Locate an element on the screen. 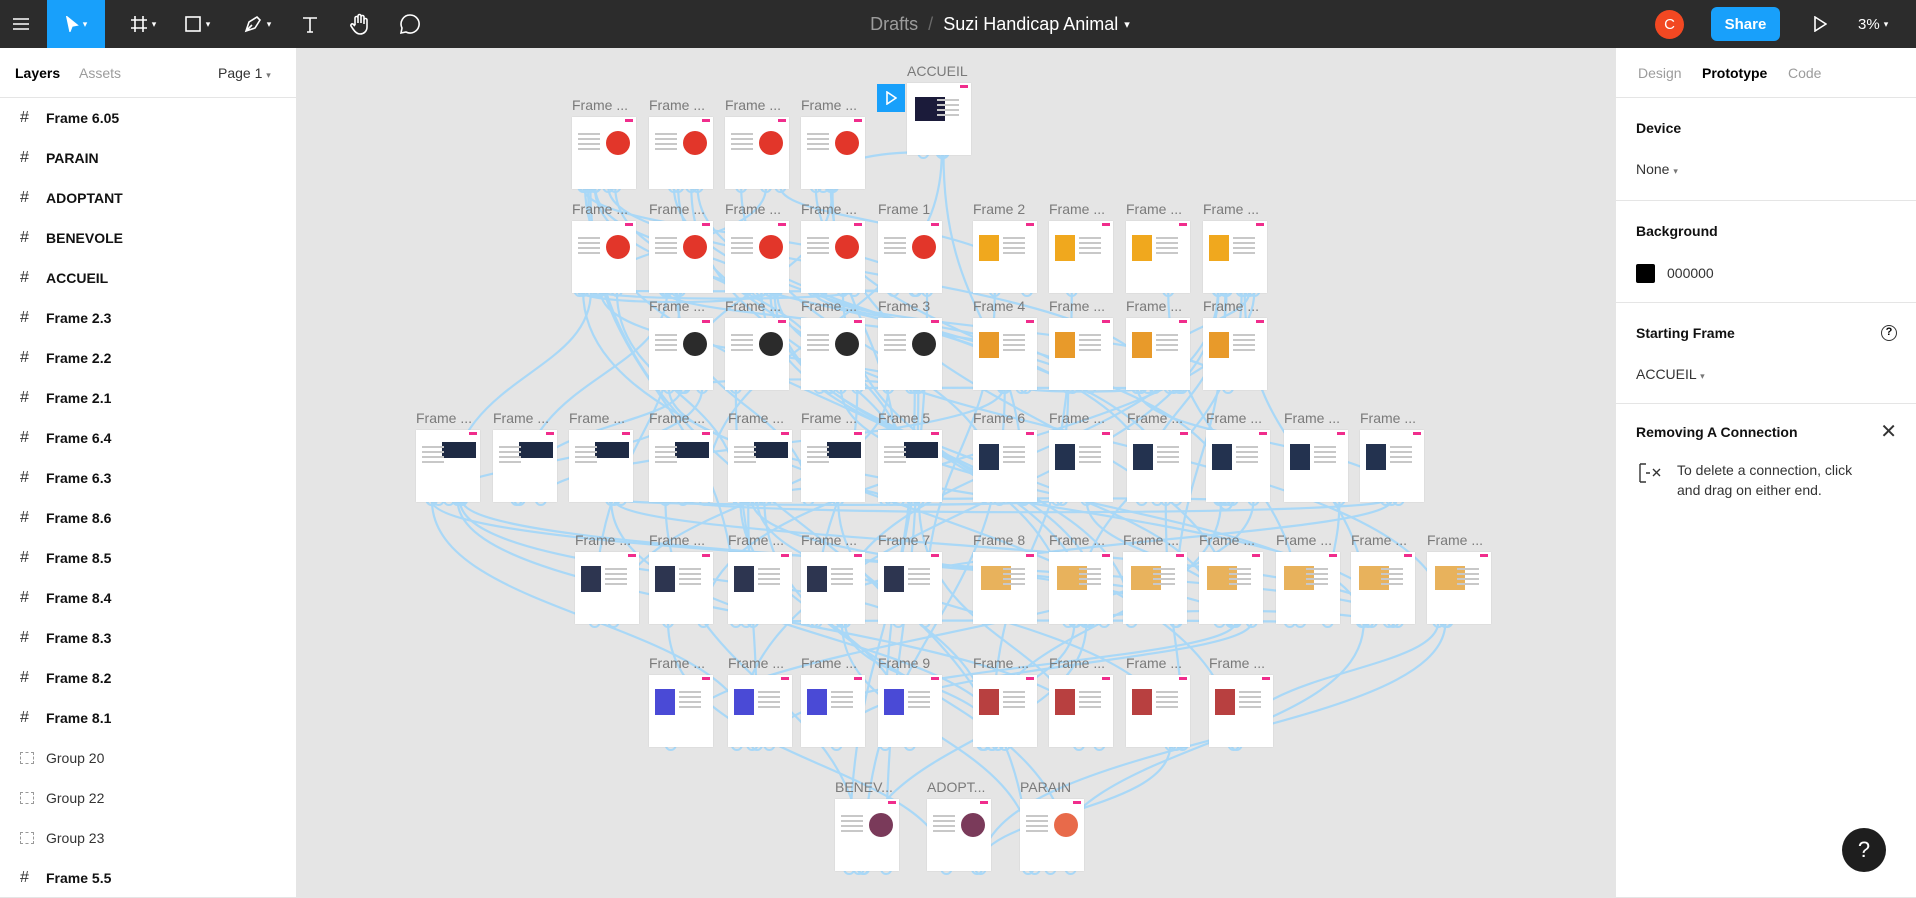 Image resolution: width=1916 pixels, height=898 pixels. layer-item: #Frame 6.05 is located at coordinates (148, 118).